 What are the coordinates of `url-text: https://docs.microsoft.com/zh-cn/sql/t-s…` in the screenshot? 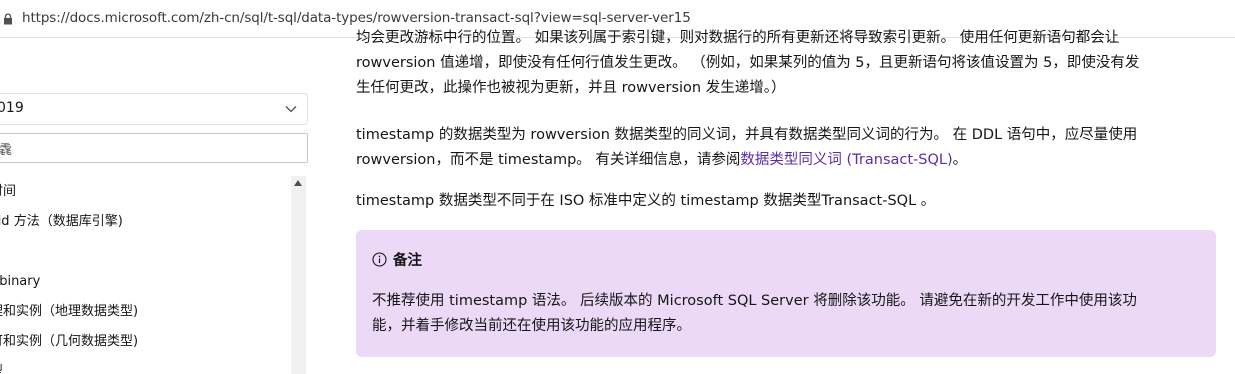 It's located at (356, 18).